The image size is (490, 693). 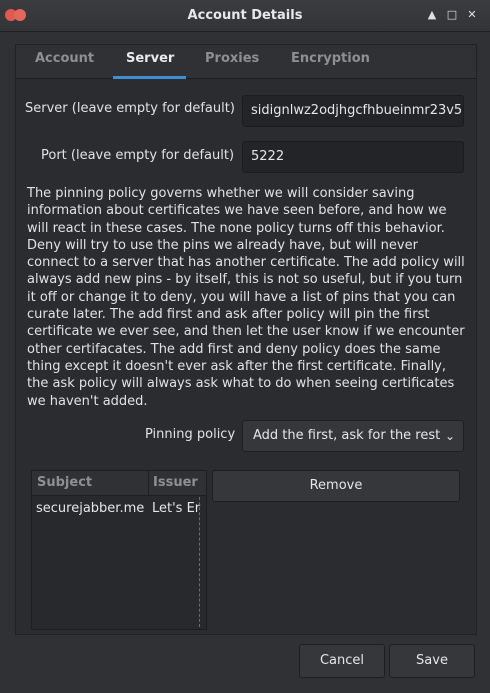 I want to click on port-input: 5222, so click(x=353, y=157).